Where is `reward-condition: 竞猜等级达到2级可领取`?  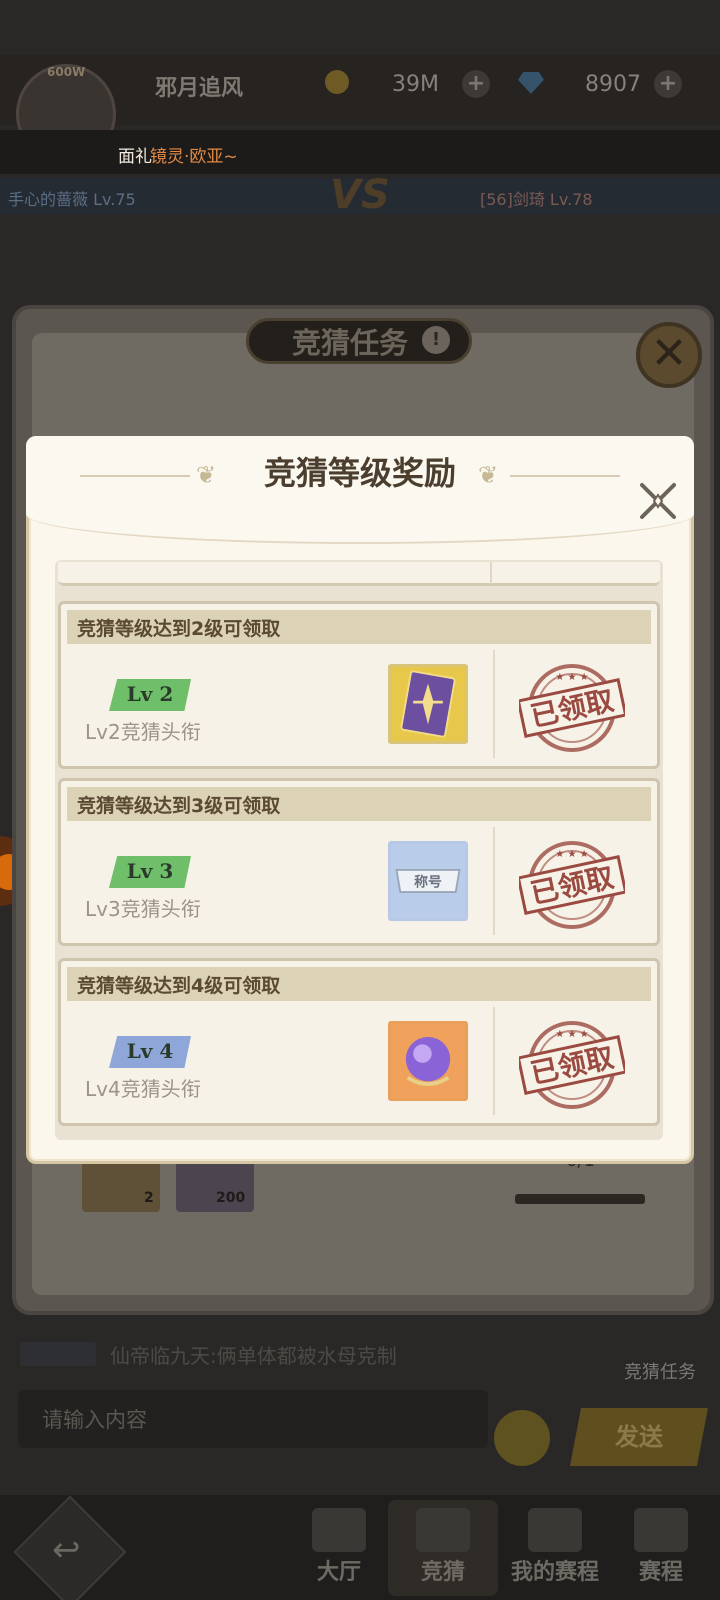
reward-condition: 竞猜等级达到2级可领取 is located at coordinates (179, 629).